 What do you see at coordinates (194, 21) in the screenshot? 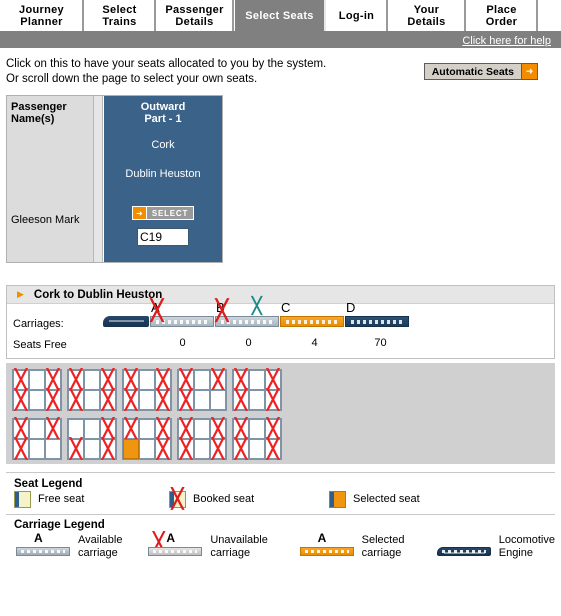
I see `tab-label-line2: Details` at bounding box center [194, 21].